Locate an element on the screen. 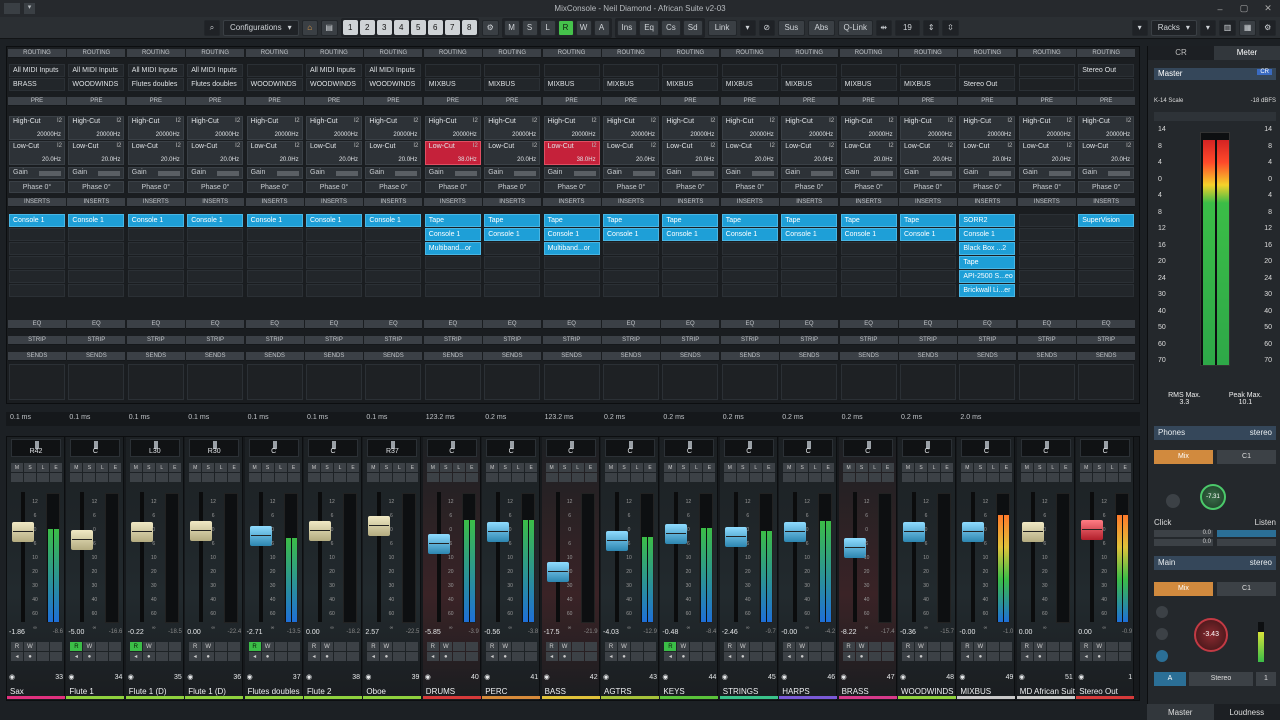  channel-count: 19 is located at coordinates (907, 27).